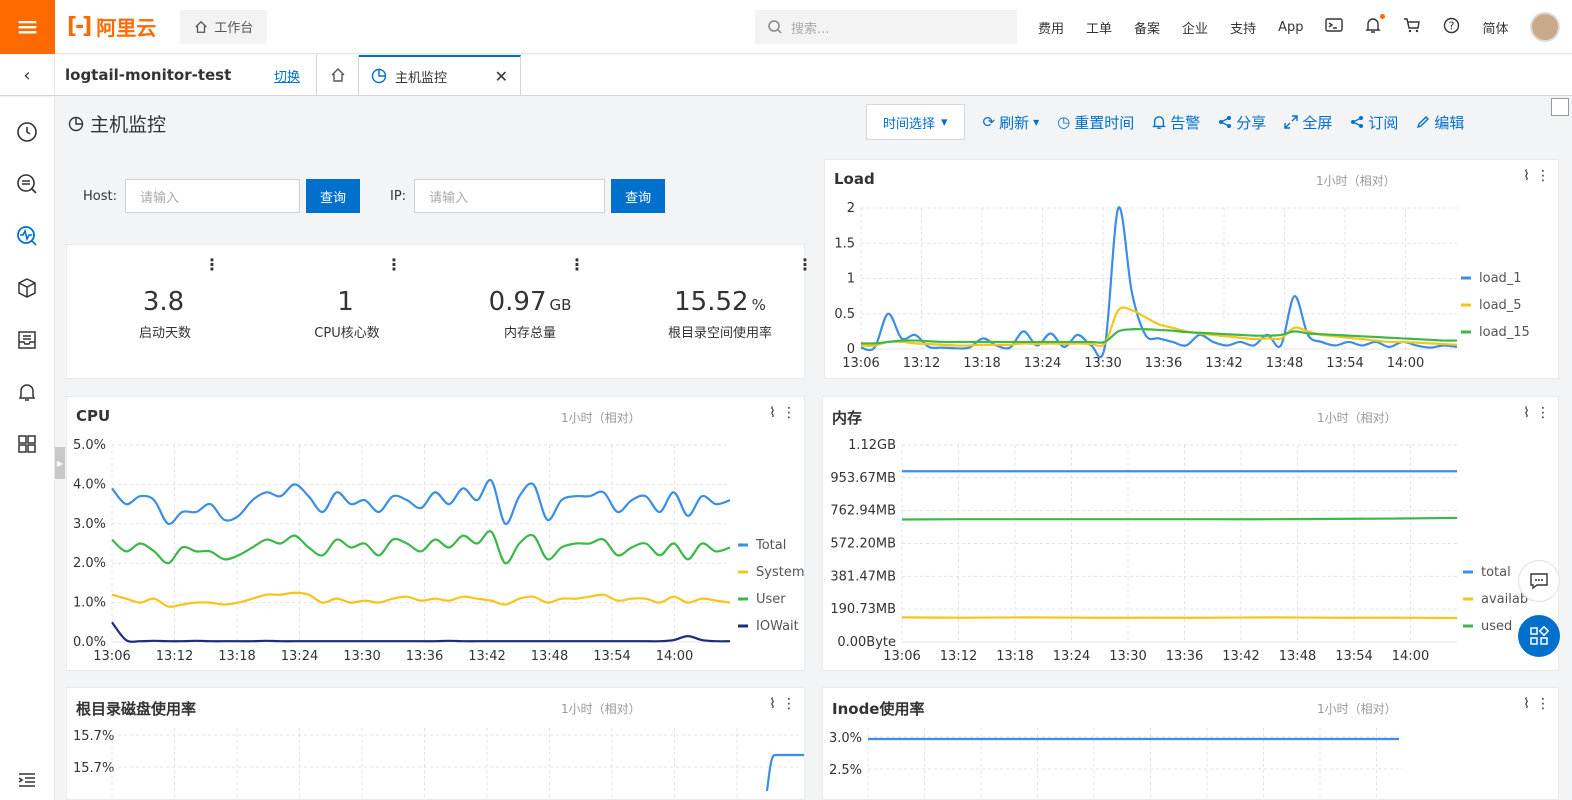  Describe the element at coordinates (27, 27) in the screenshot. I see `hamburger-menu-icon: ≡` at that location.